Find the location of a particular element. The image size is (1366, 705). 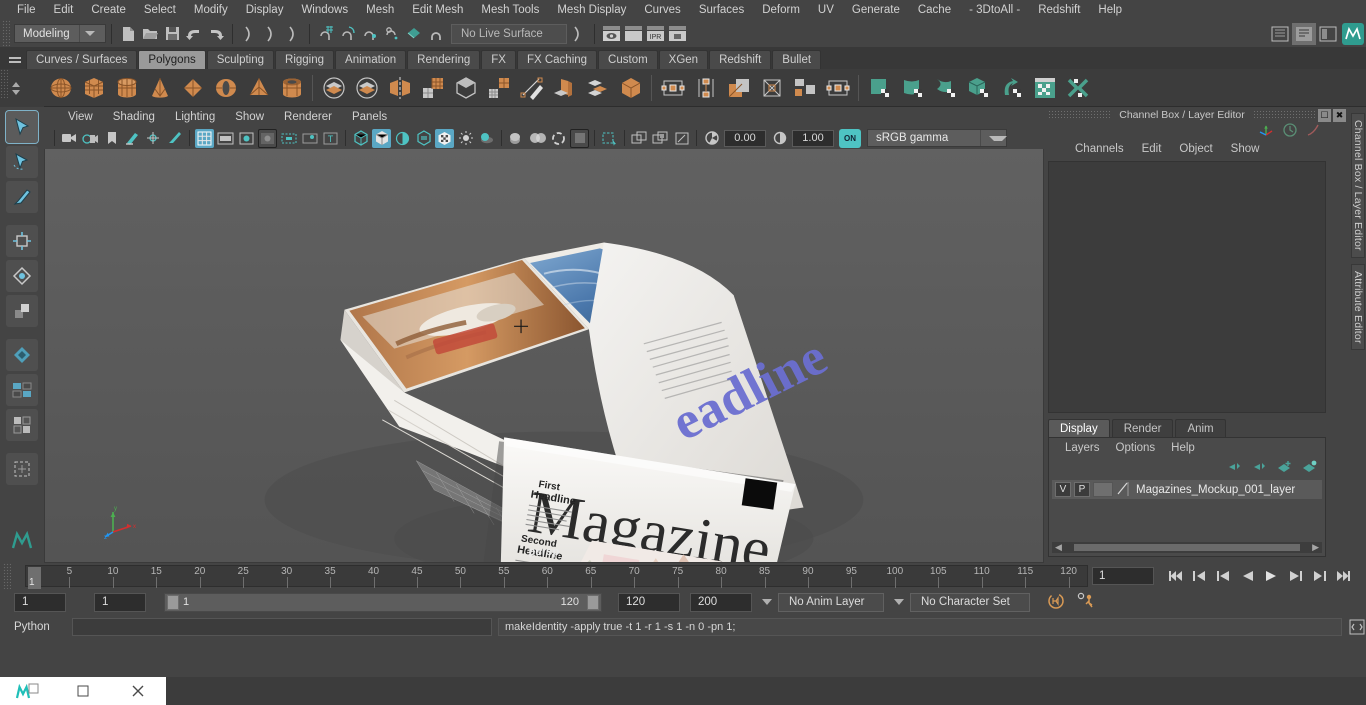

menu-help: Help is located at coordinates (1110, 10).